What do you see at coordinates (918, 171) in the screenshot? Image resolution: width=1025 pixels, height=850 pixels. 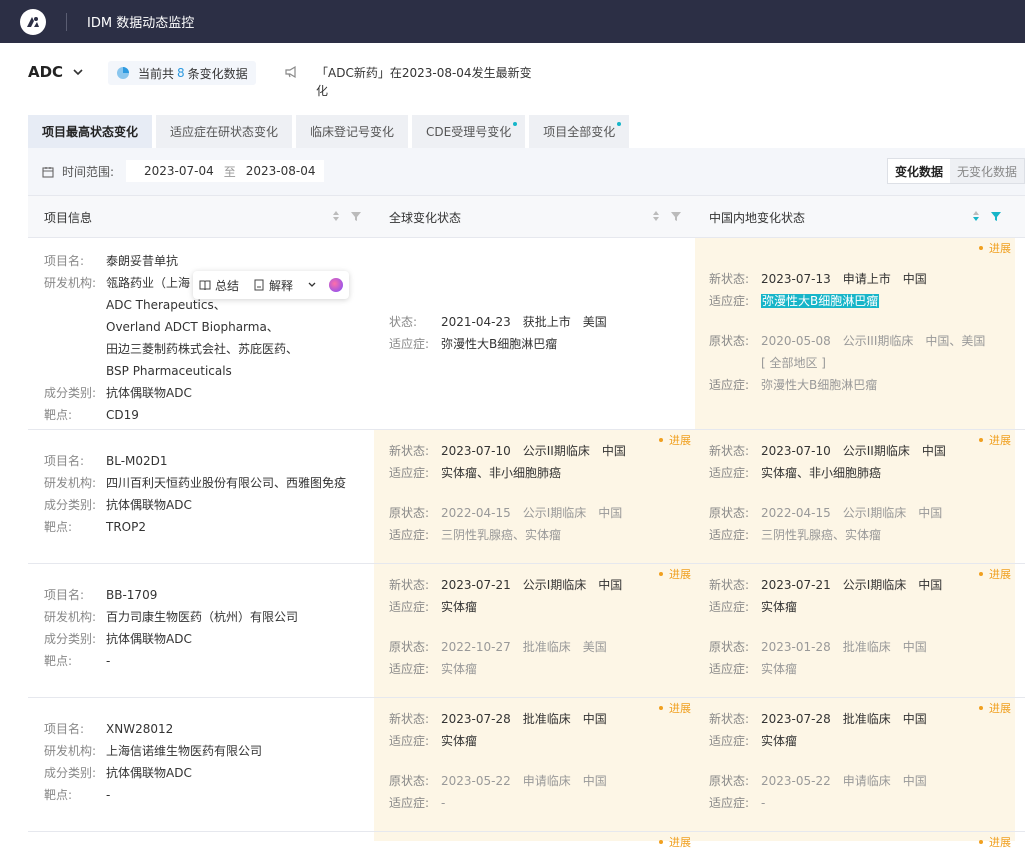 I see `toggle-changed: 变化数据` at bounding box center [918, 171].